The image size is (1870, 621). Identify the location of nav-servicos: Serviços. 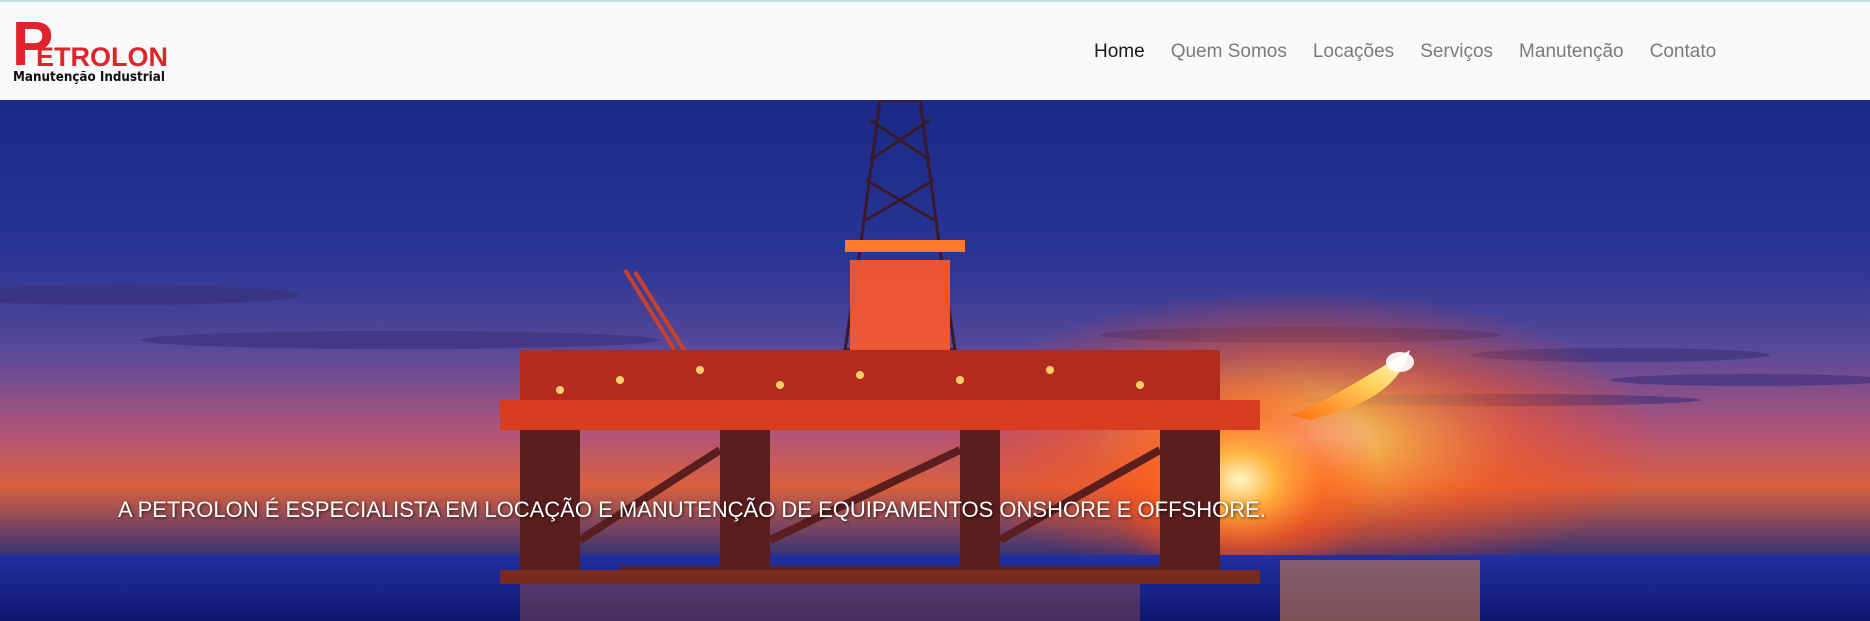
(1456, 52).